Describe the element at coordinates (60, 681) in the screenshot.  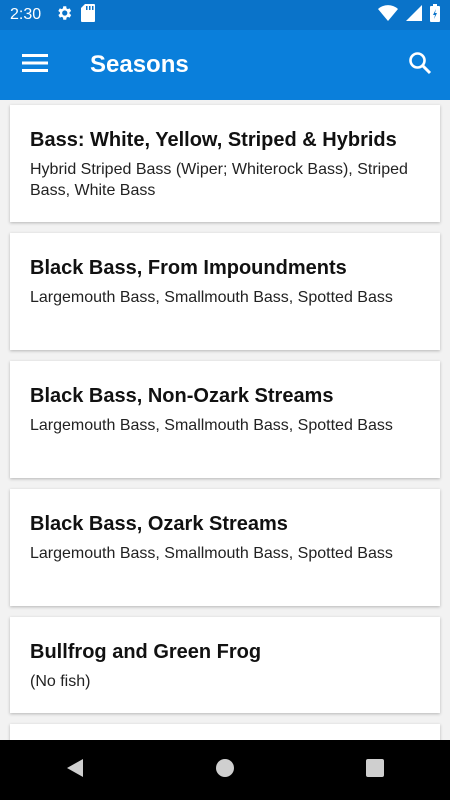
I see `item-subtitle: (No fish)` at that location.